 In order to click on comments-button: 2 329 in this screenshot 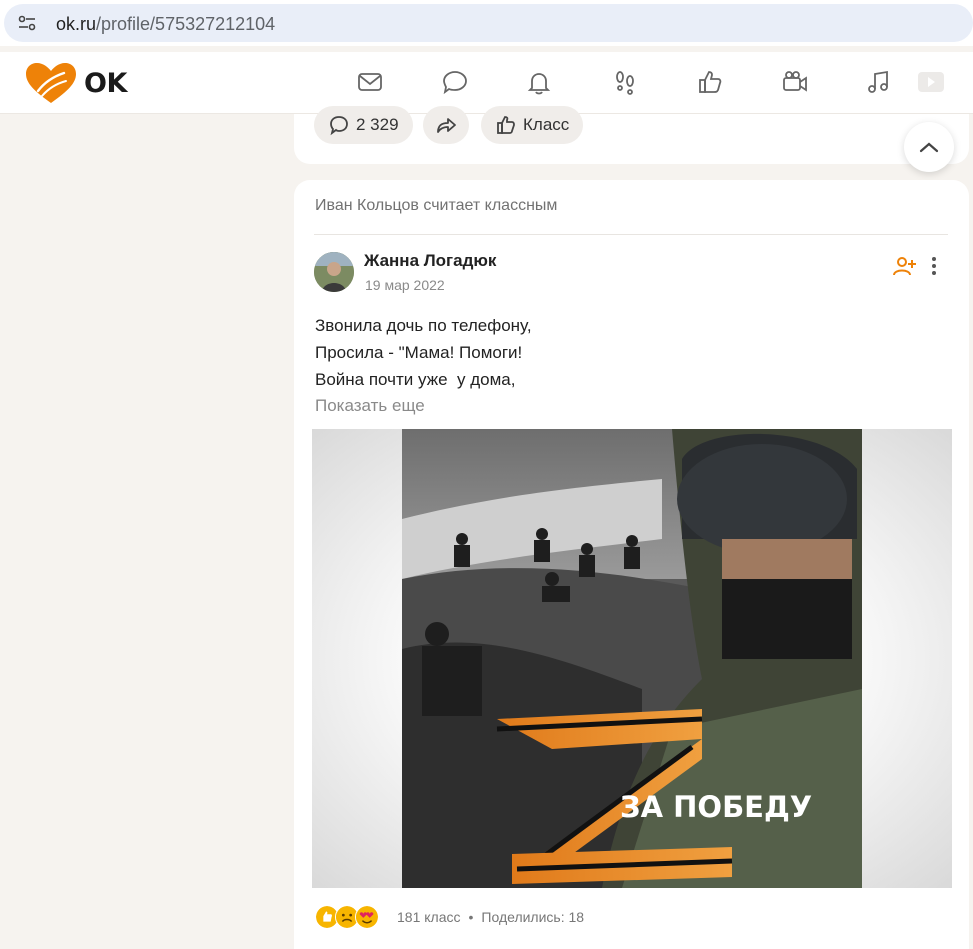, I will do `click(363, 125)`.